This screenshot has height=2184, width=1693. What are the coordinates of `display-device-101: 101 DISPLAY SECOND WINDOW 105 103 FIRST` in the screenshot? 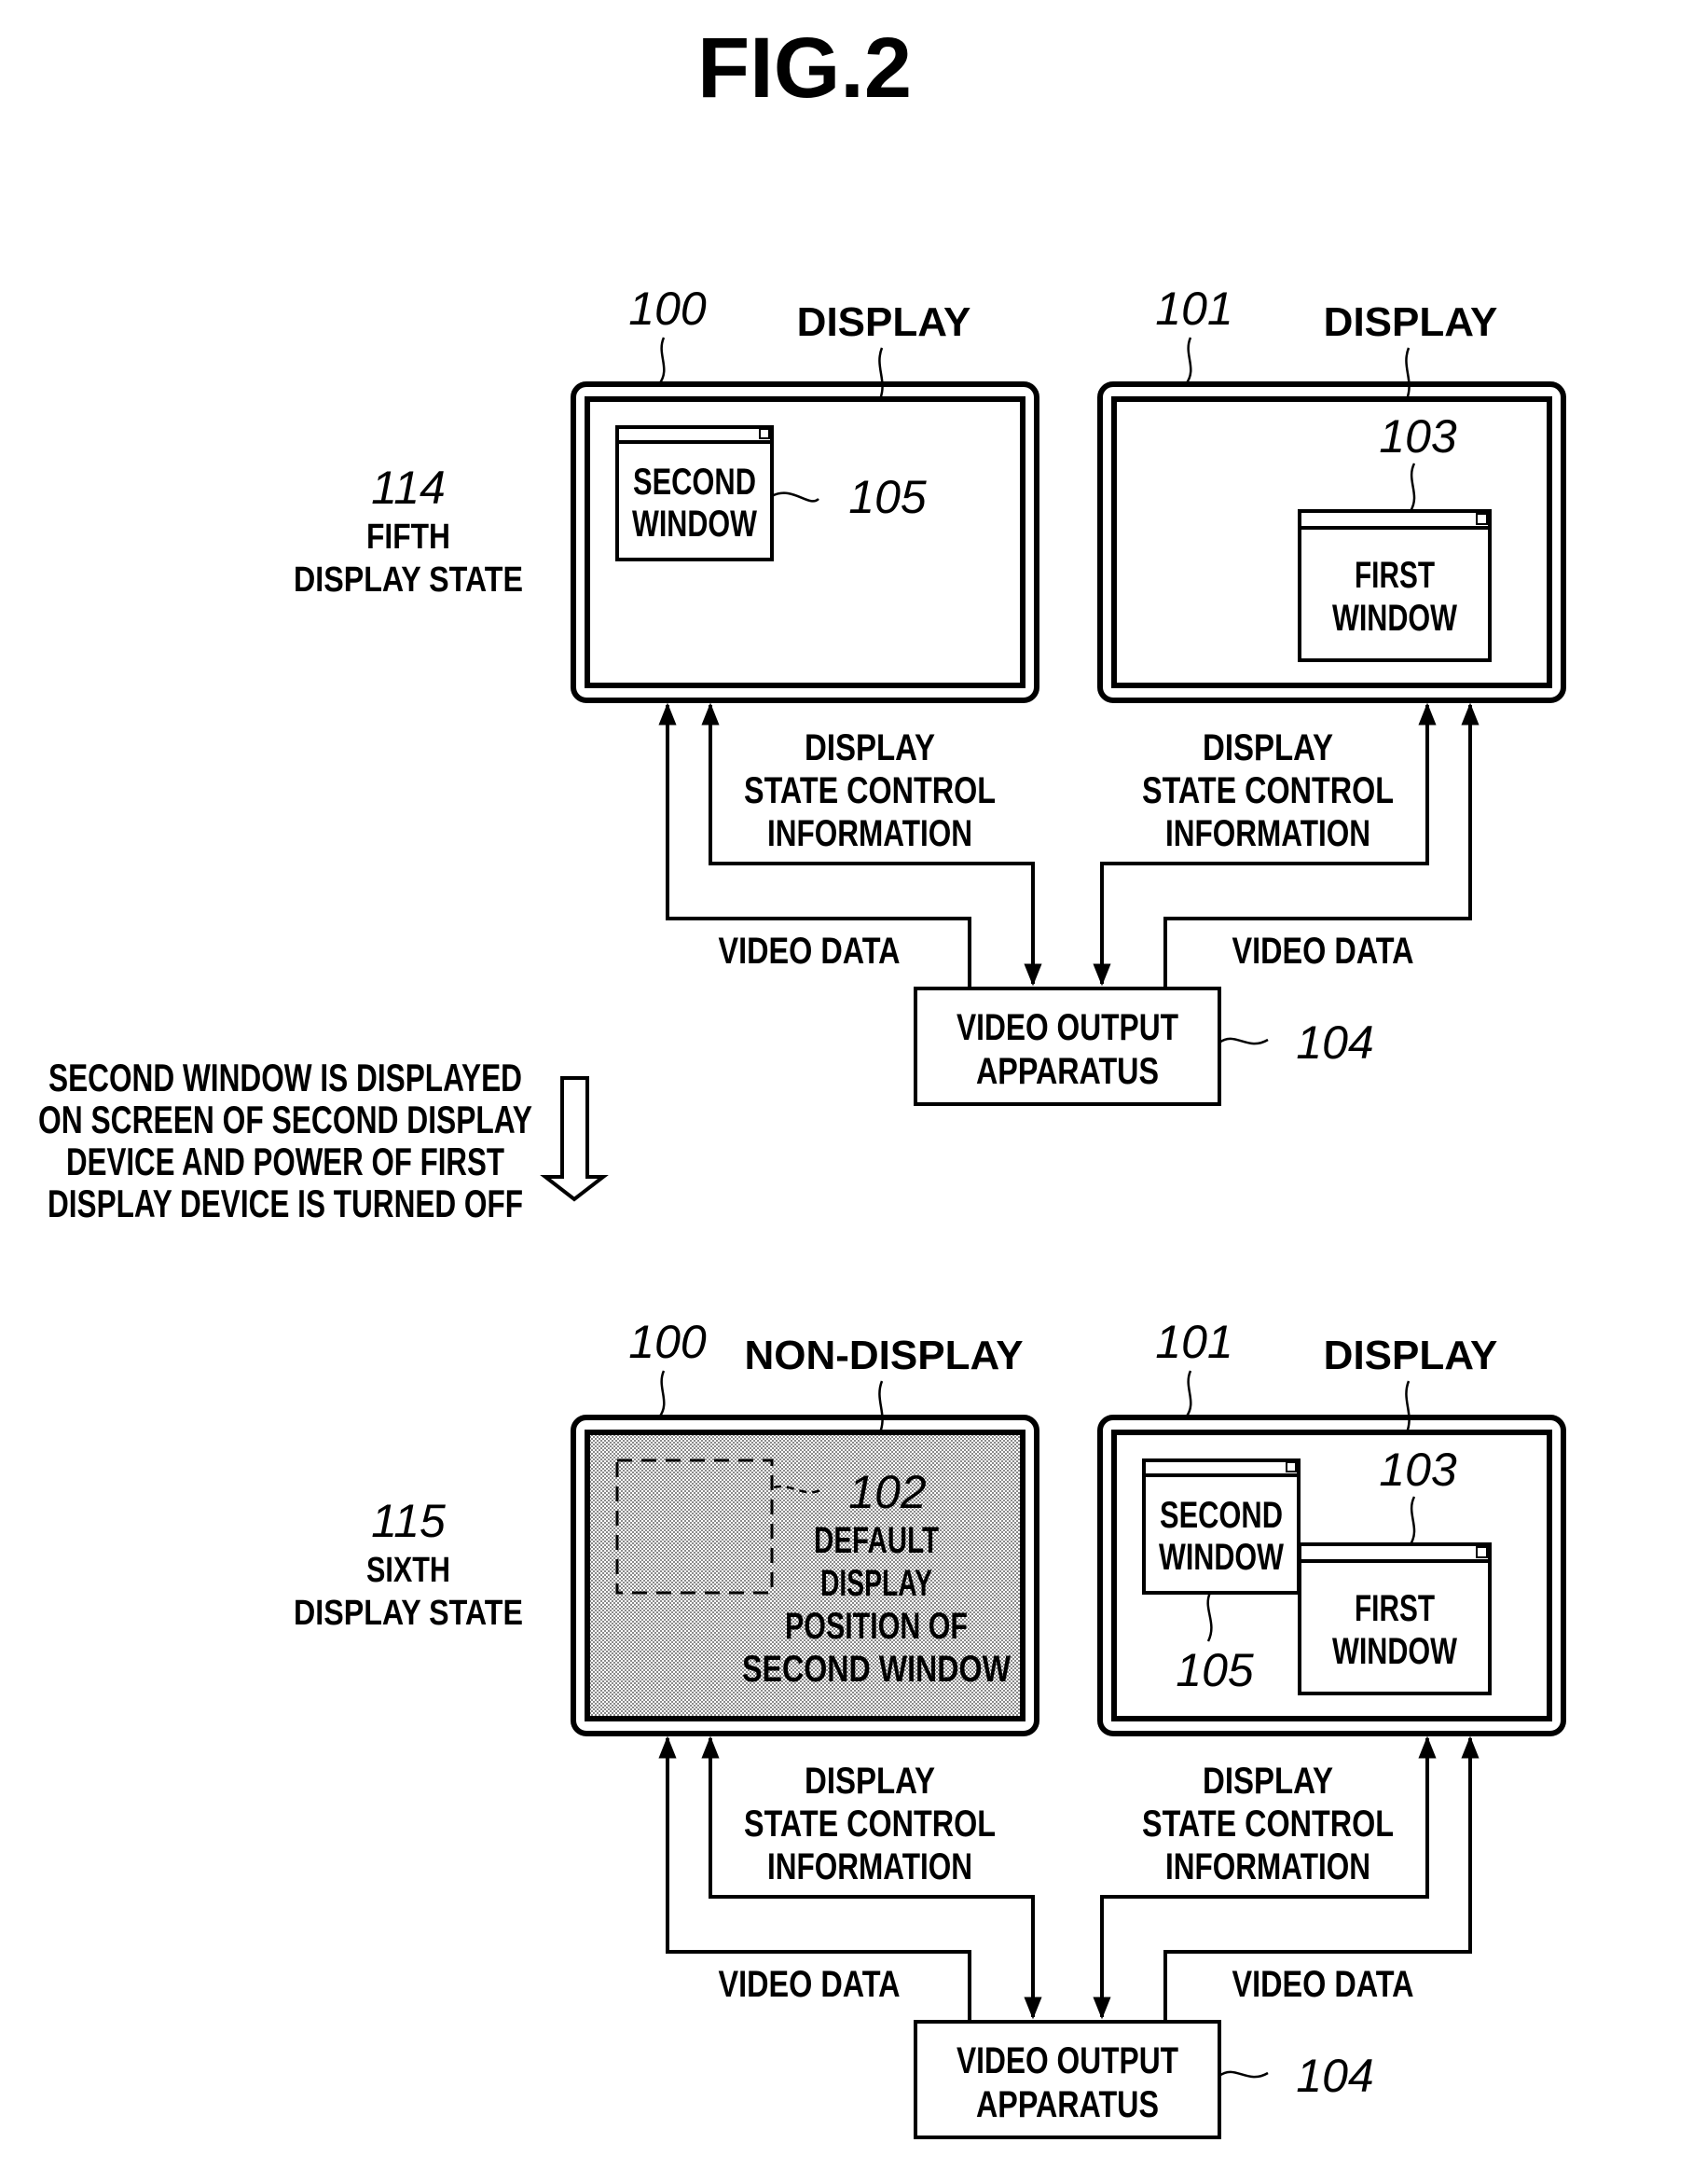 It's located at (1331, 1526).